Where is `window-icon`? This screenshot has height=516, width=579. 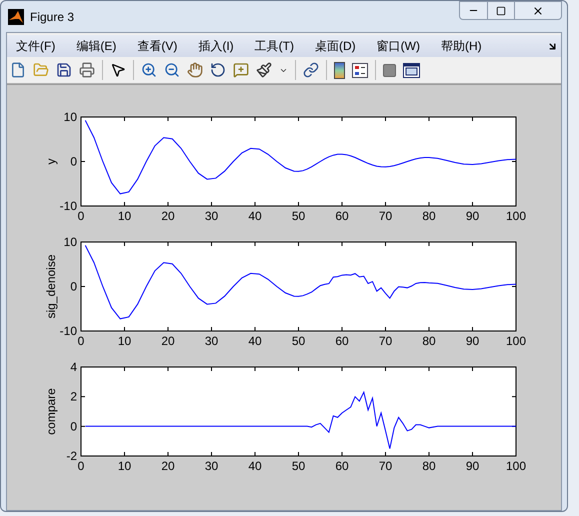
window-icon is located at coordinates (411, 70).